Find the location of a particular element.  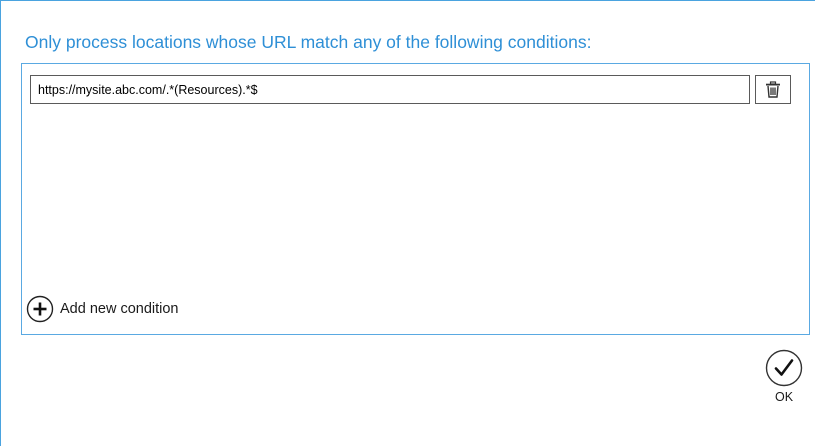

condition-url-input is located at coordinates (390, 89).